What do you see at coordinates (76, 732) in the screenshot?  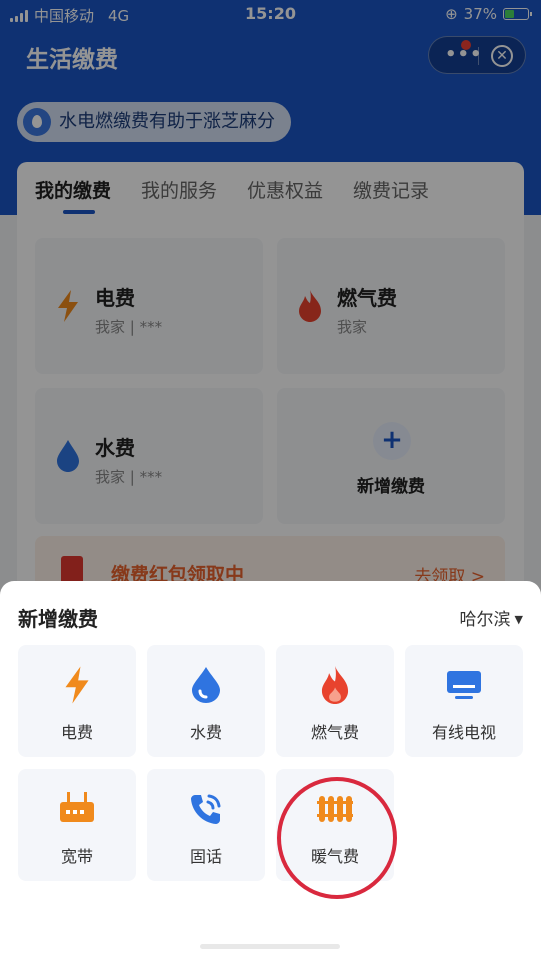 I see `sheet-item-label: 电费` at bounding box center [76, 732].